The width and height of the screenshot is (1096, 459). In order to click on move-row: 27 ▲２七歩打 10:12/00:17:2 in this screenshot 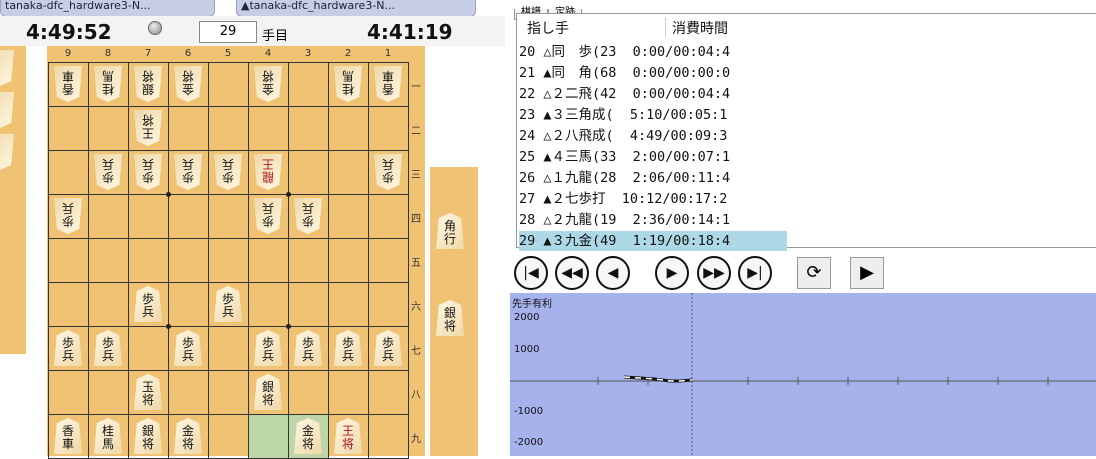, I will do `click(653, 199)`.